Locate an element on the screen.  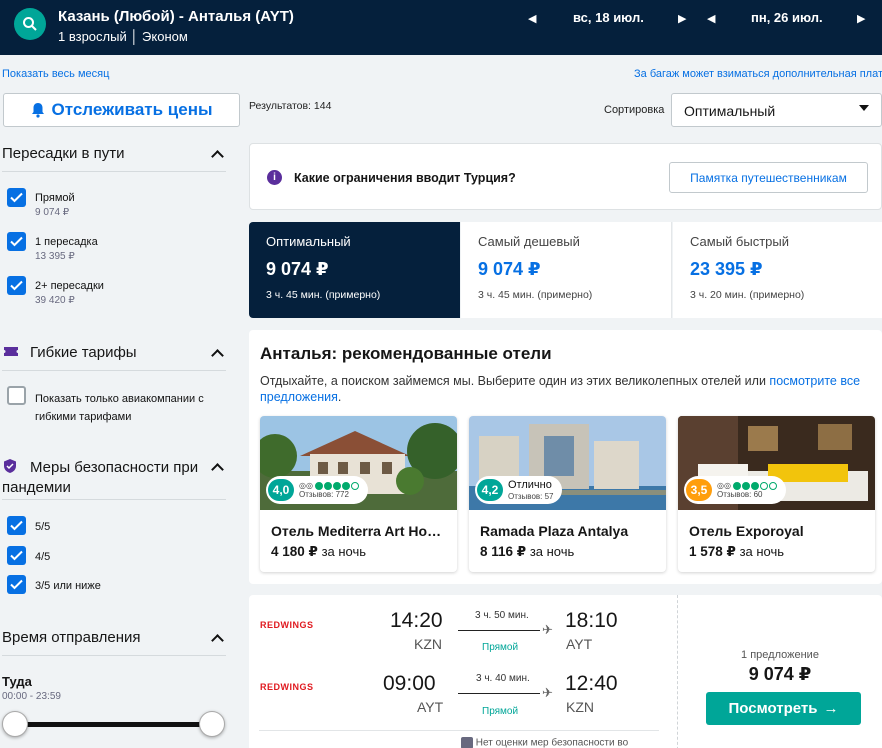
checkbox-two-plus-stops is located at coordinates (16, 285).